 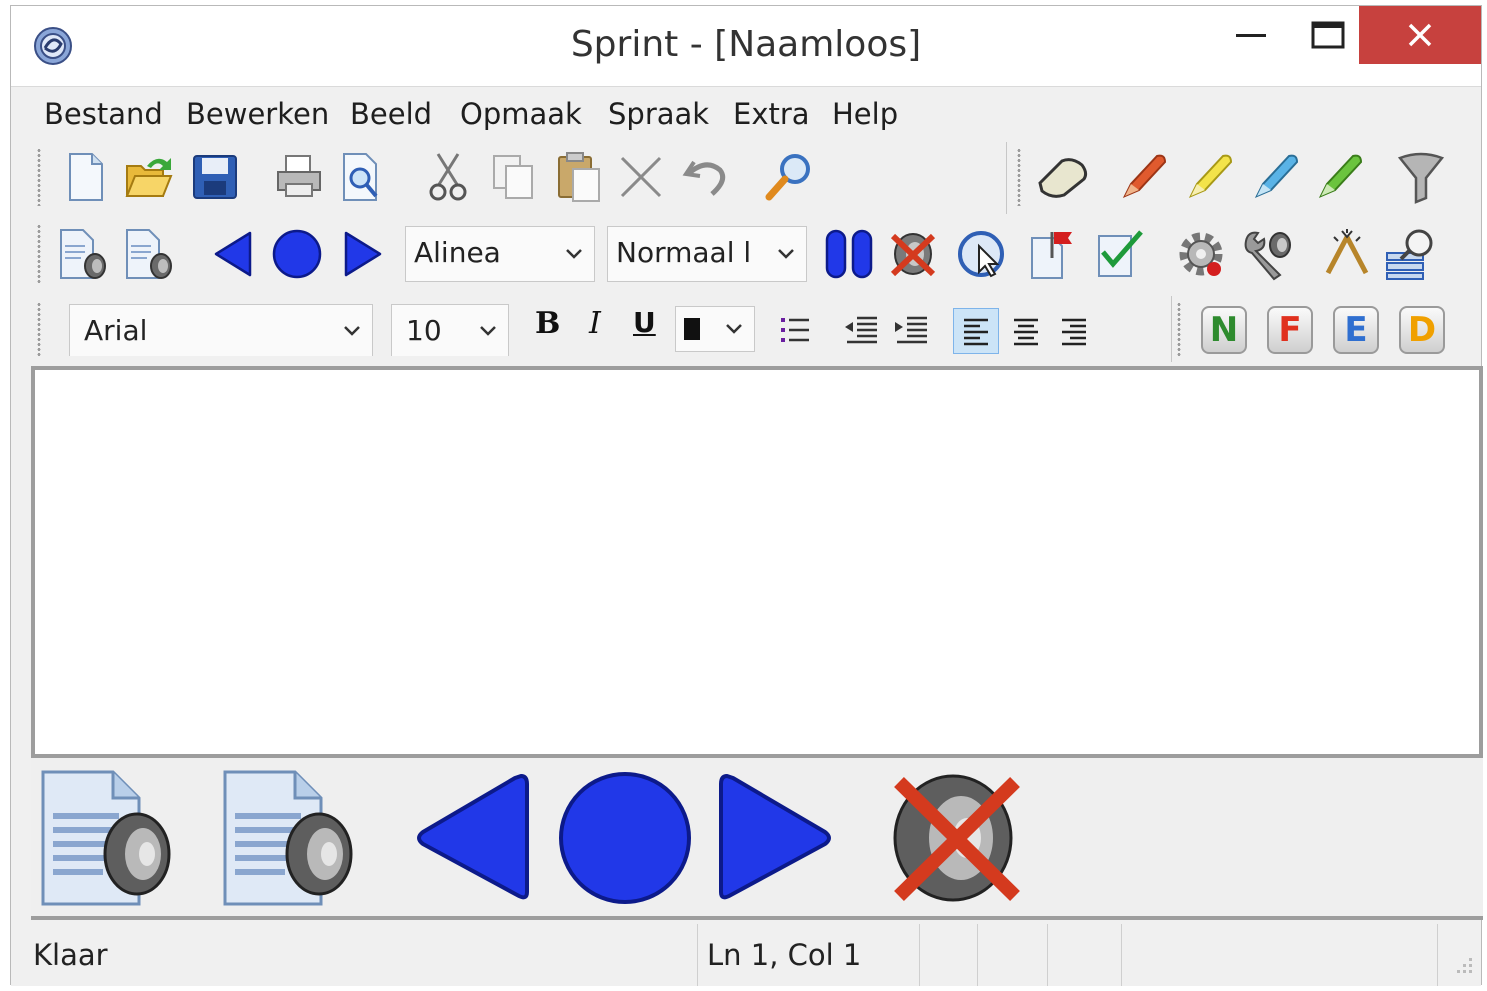 I want to click on large-read-selection-button, so click(x=289, y=838).